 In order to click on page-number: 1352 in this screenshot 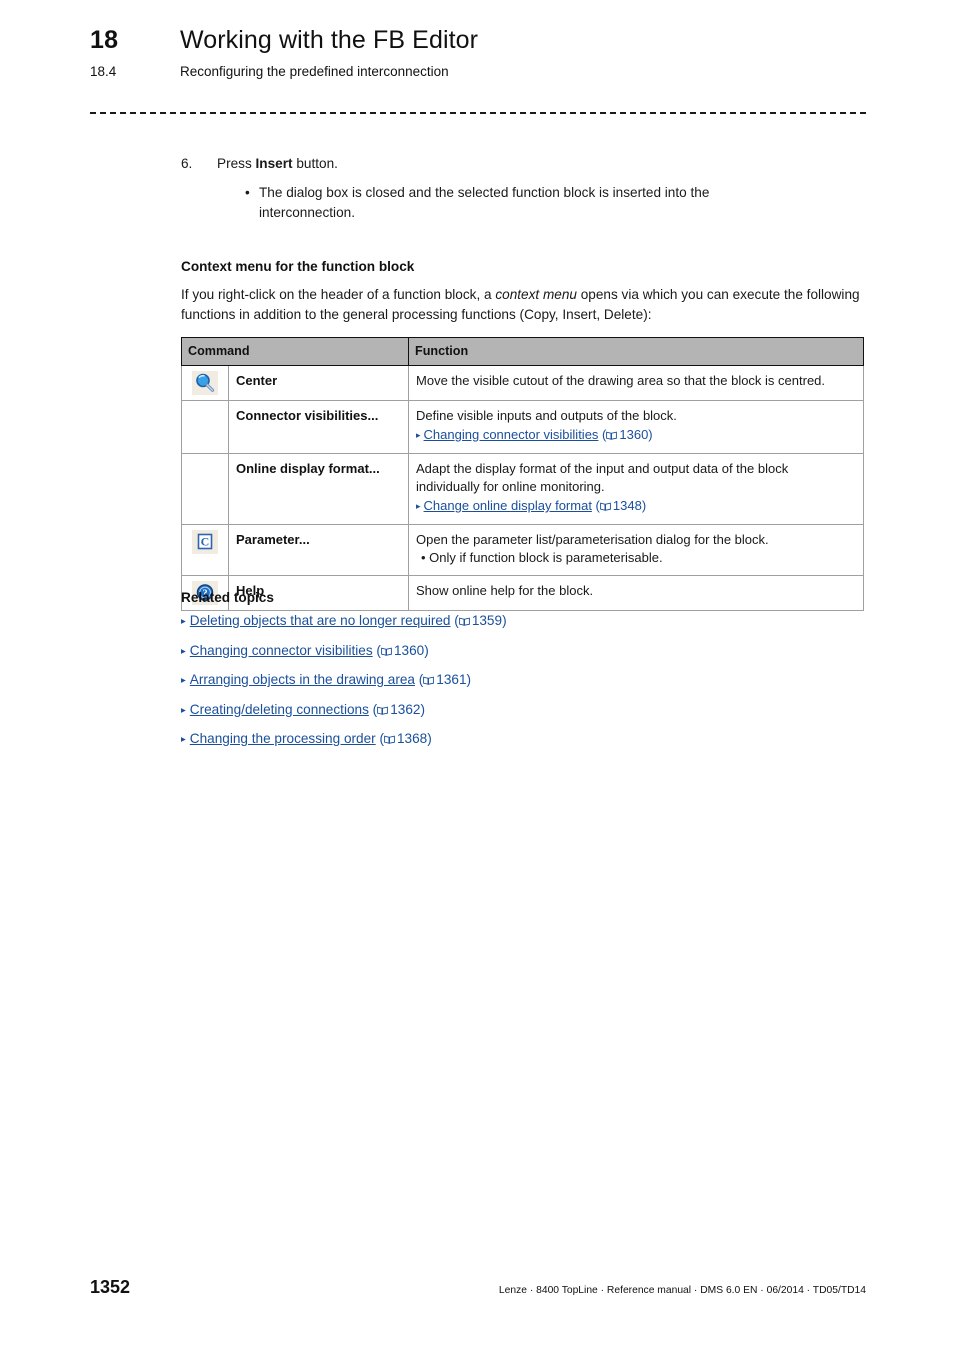, I will do `click(110, 1287)`.